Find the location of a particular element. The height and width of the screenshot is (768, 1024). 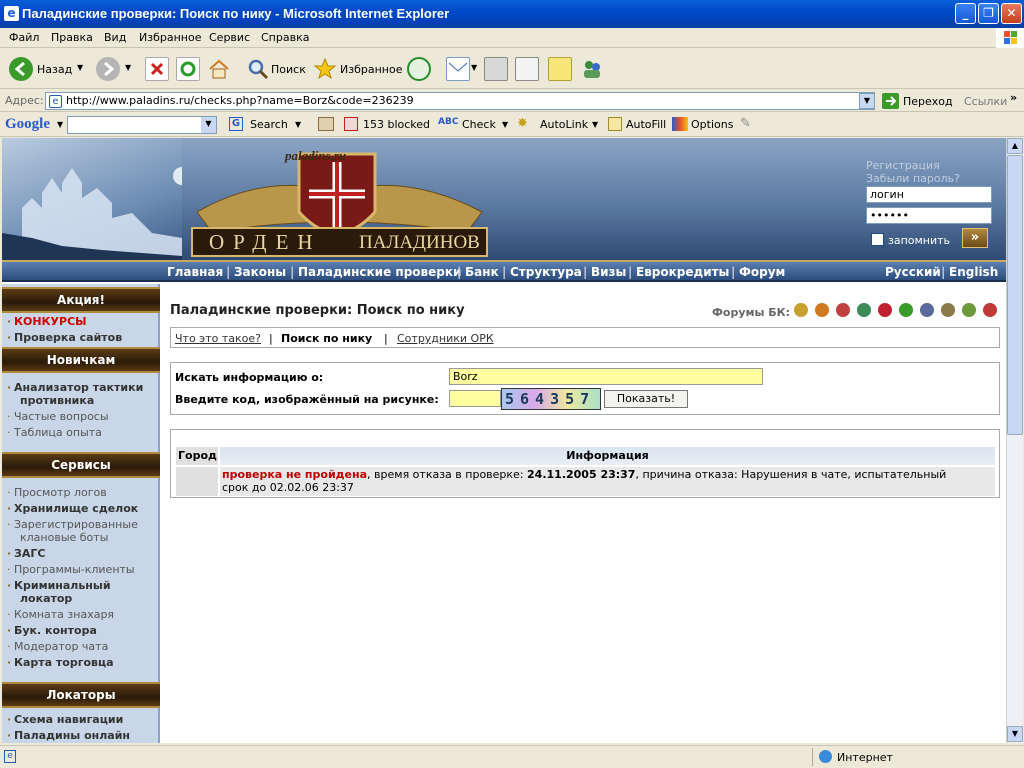

favorites-button: Избранное is located at coordinates (371, 69).